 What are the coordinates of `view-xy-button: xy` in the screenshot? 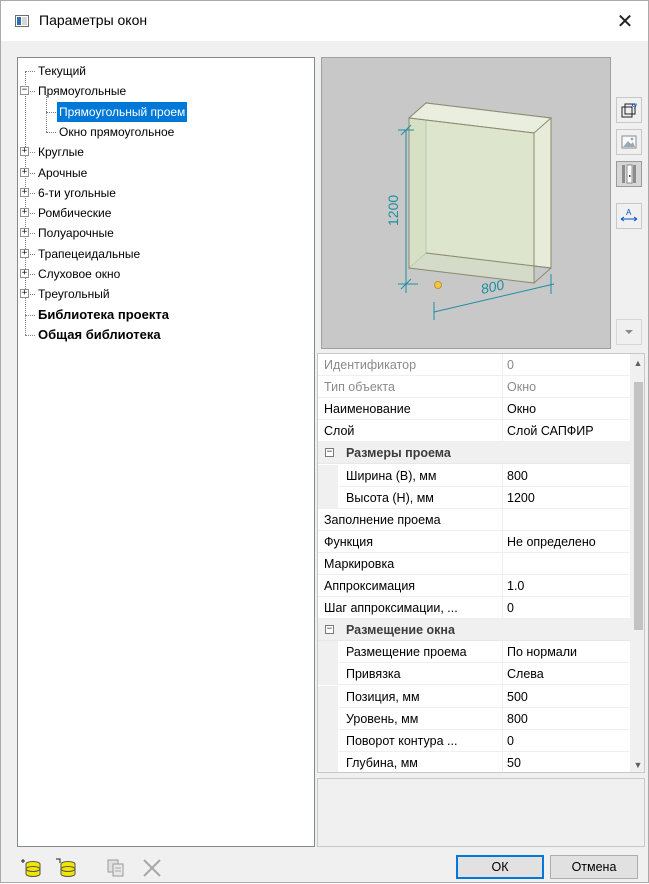 It's located at (629, 110).